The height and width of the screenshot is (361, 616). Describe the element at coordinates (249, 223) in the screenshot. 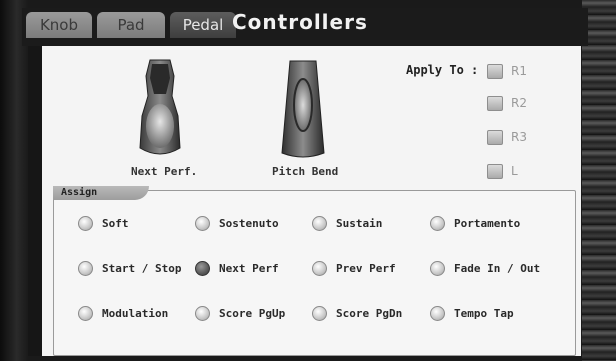

I see `assign-option-label: Sostenuto` at that location.